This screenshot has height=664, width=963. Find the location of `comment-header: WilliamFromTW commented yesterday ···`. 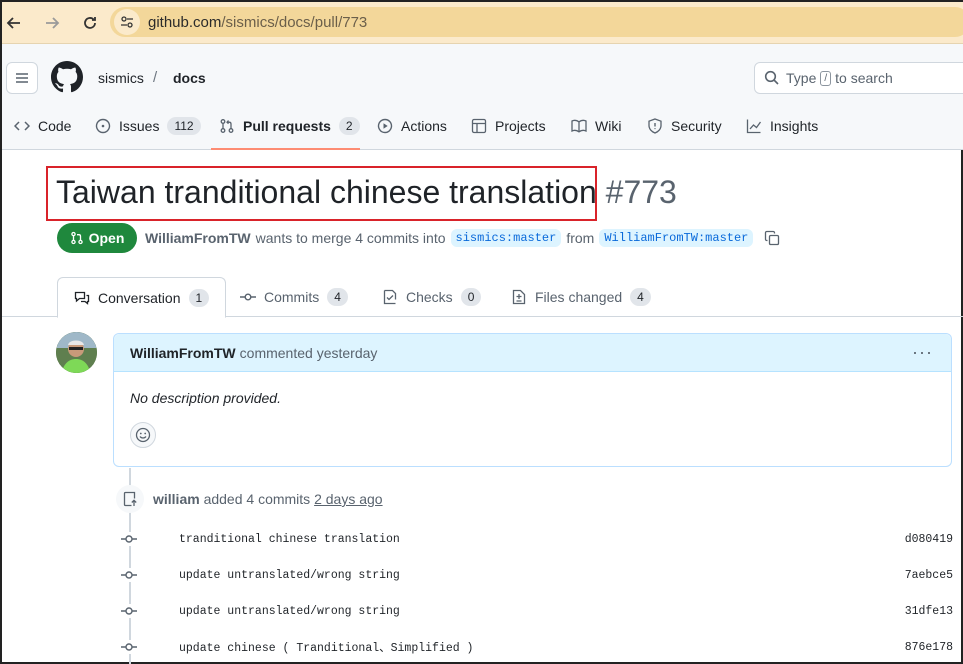

comment-header: WilliamFromTW commented yesterday ··· is located at coordinates (532, 353).